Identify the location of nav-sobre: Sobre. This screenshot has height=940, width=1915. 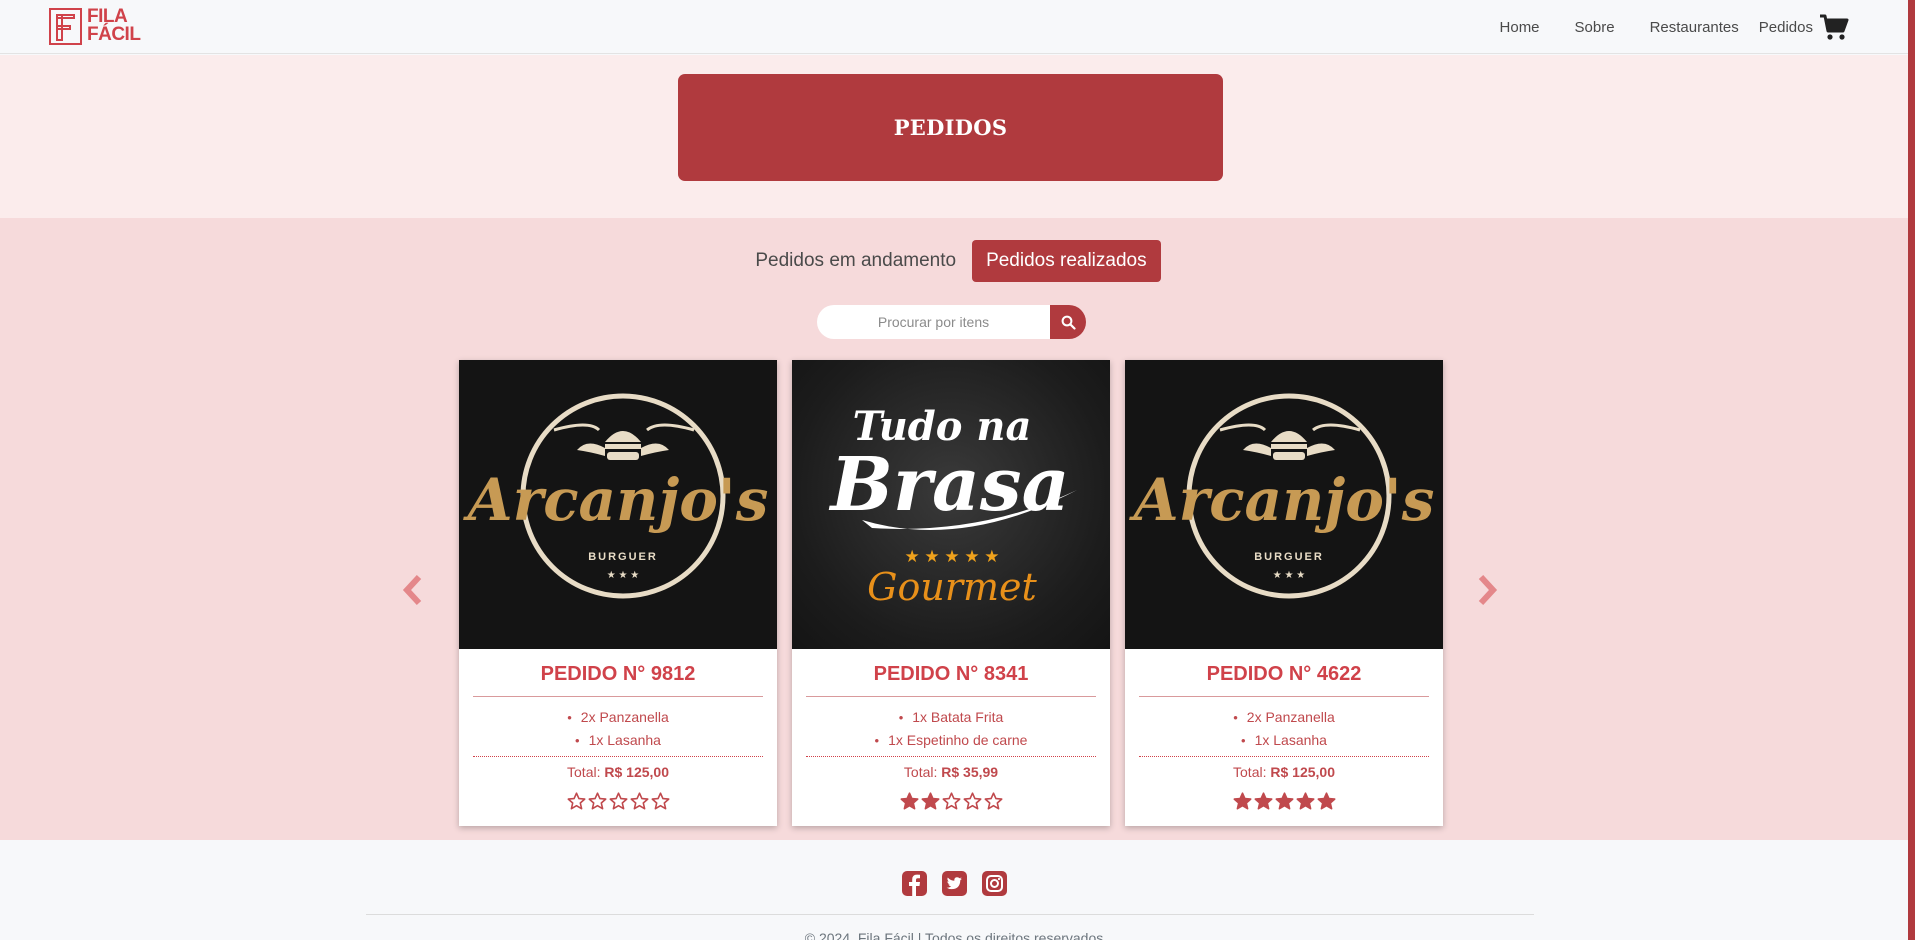
(1595, 27).